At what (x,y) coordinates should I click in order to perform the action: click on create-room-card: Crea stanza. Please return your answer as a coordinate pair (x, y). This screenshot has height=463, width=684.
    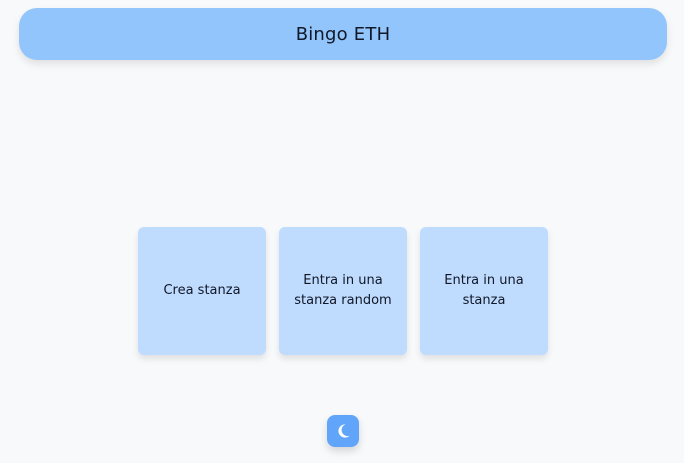
    Looking at the image, I should click on (202, 291).